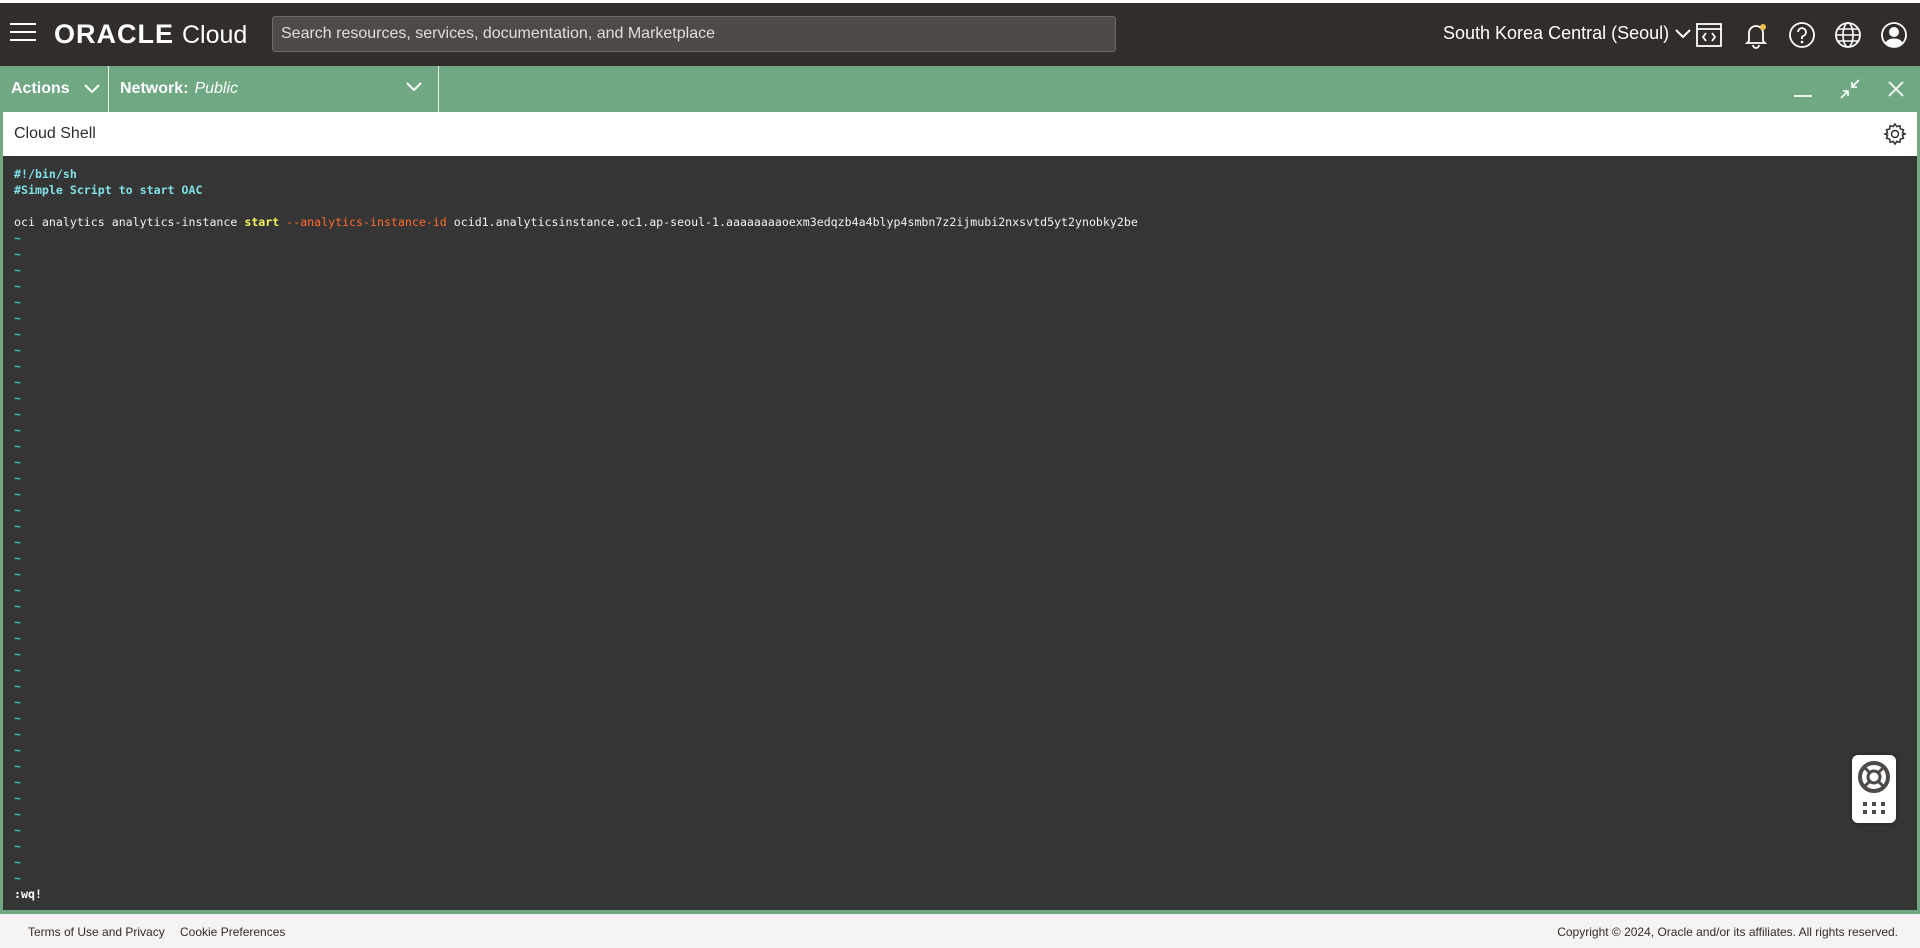 The image size is (1920, 948). Describe the element at coordinates (55, 133) in the screenshot. I see `cloud-shell-title: Cloud Shell` at that location.